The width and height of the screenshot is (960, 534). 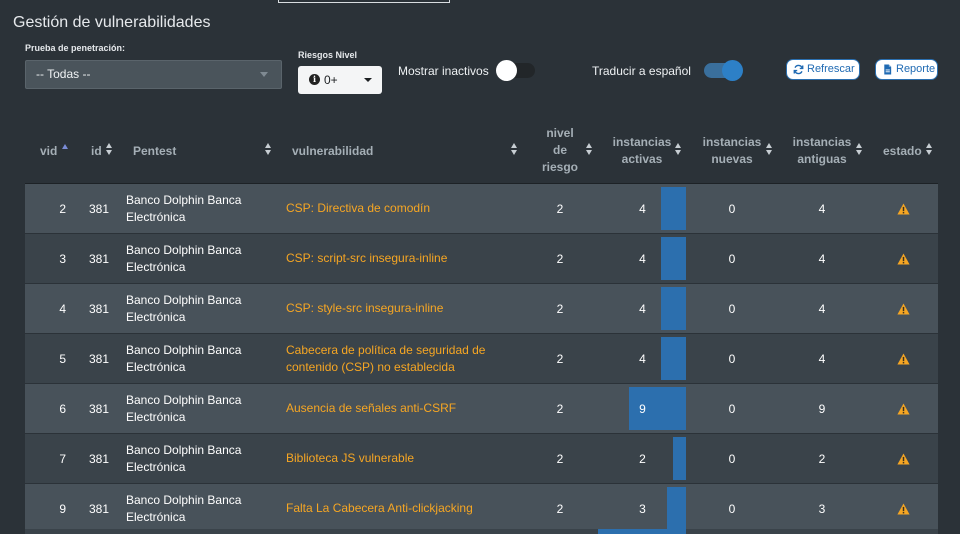 What do you see at coordinates (822, 458) in the screenshot?
I see `cell-old-instances: 2` at bounding box center [822, 458].